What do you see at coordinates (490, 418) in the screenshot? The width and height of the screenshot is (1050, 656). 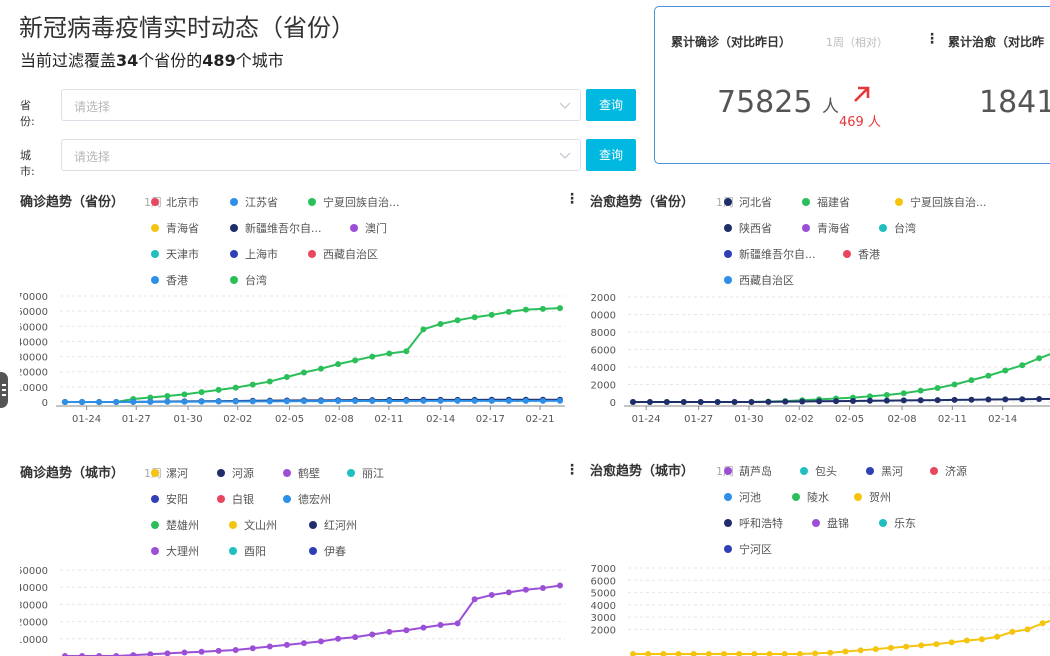 I see `x-tick-label: 02-17` at bounding box center [490, 418].